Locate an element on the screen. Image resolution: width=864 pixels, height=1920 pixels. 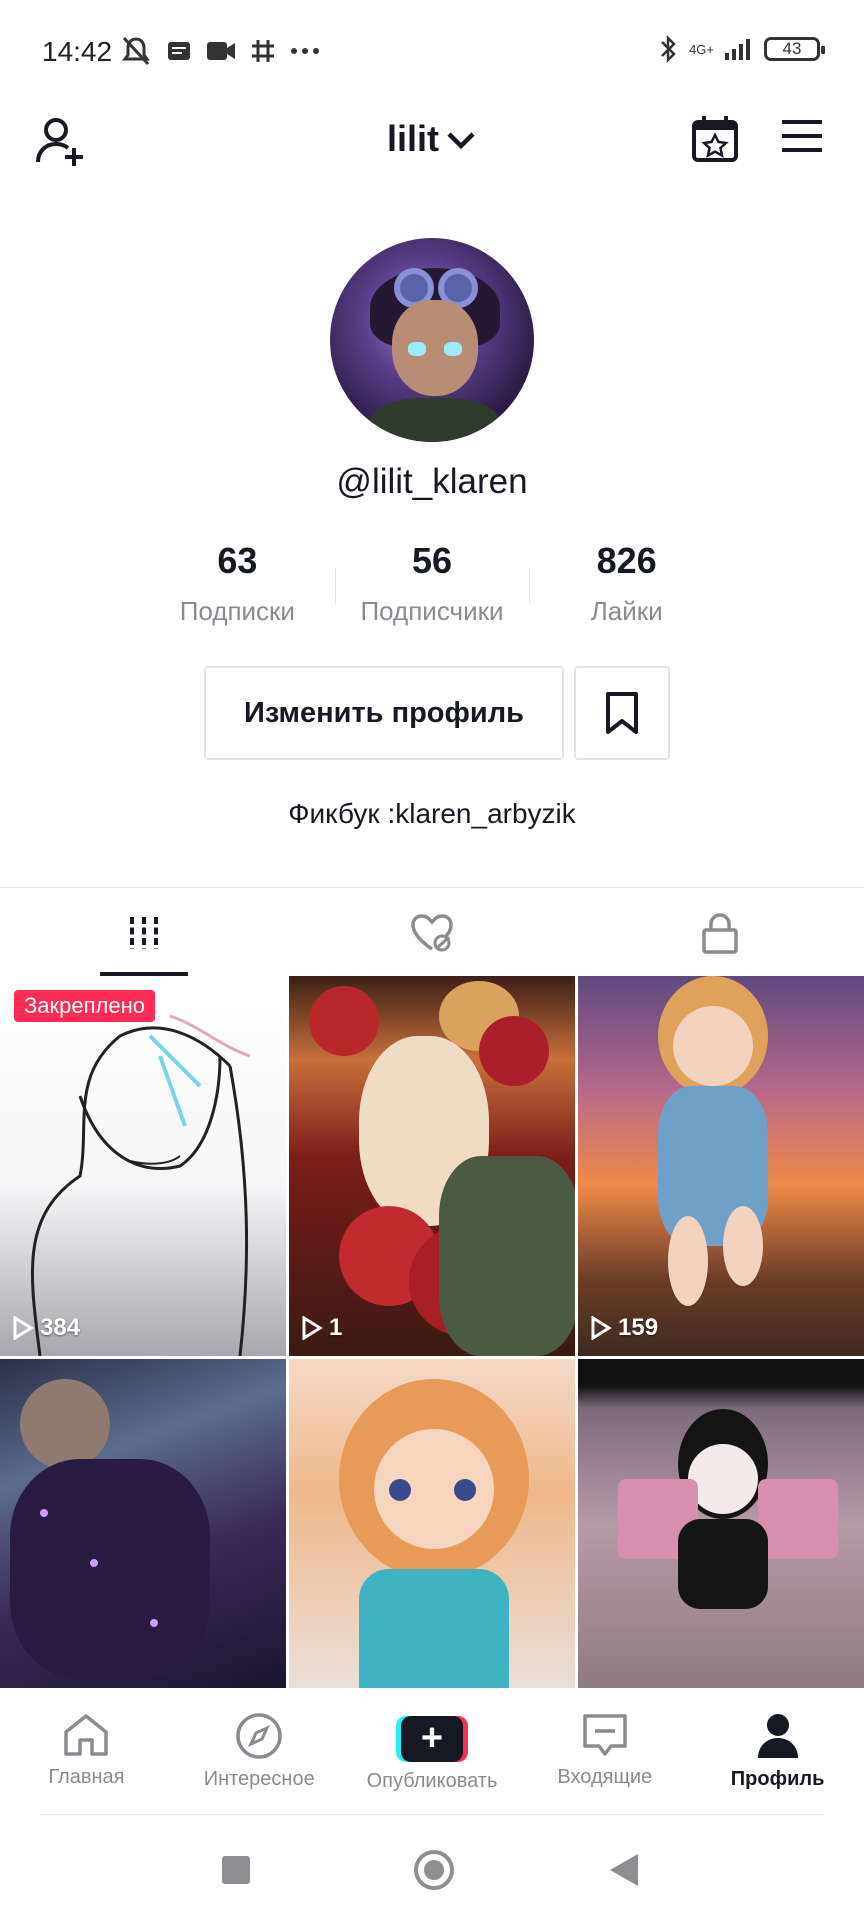
profile-tabs is located at coordinates (432, 933).